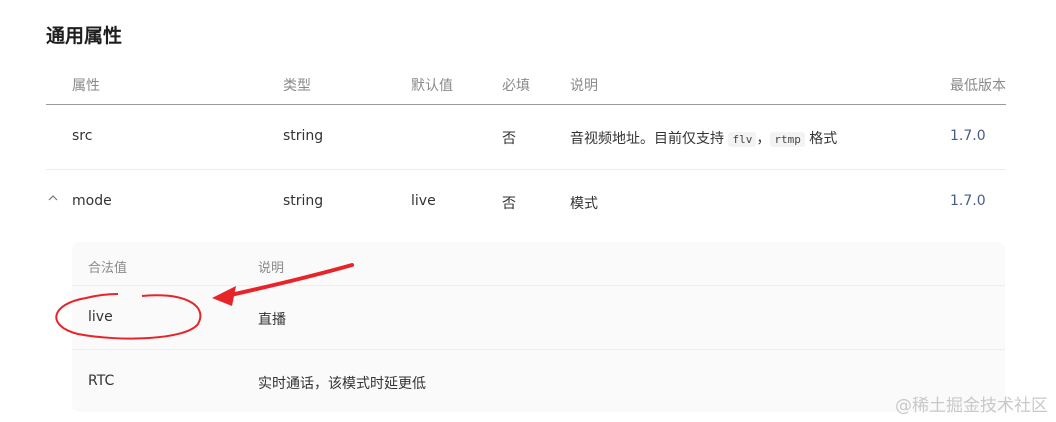 Image resolution: width=1056 pixels, height=422 pixels. What do you see at coordinates (82, 136) in the screenshot?
I see `prop-name: src` at bounding box center [82, 136].